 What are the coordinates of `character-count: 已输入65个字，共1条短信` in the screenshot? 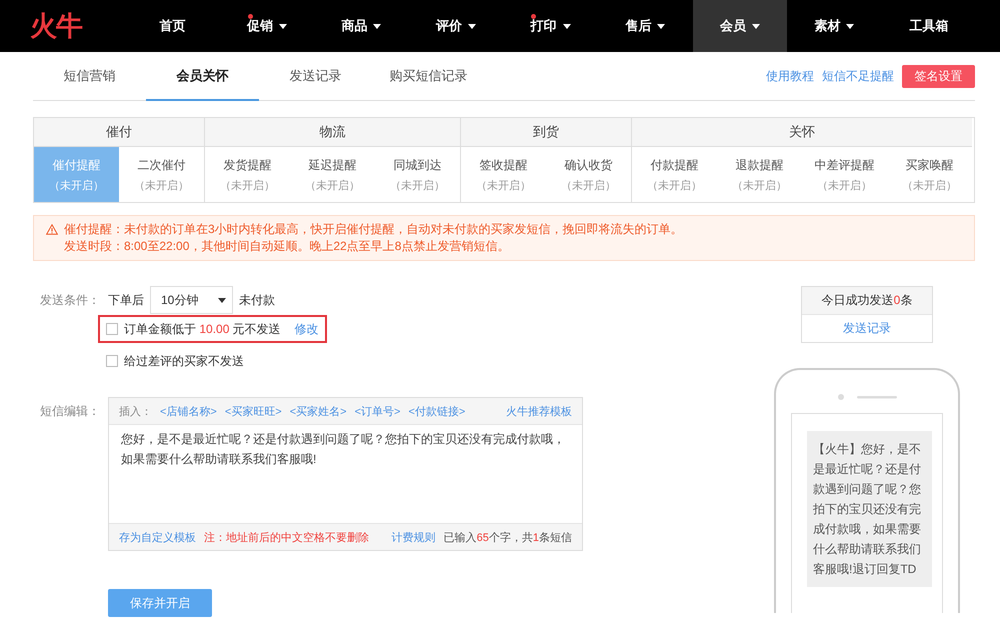 It's located at (508, 537).